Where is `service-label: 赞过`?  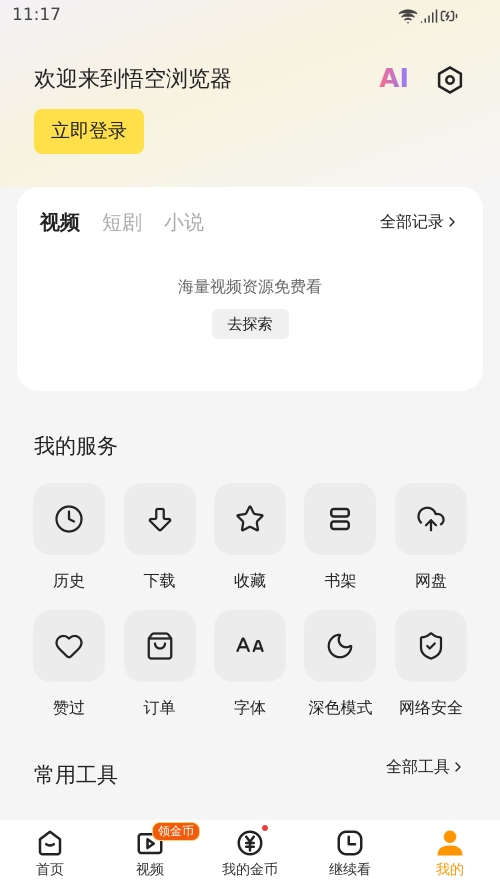 service-label: 赞过 is located at coordinates (69, 707).